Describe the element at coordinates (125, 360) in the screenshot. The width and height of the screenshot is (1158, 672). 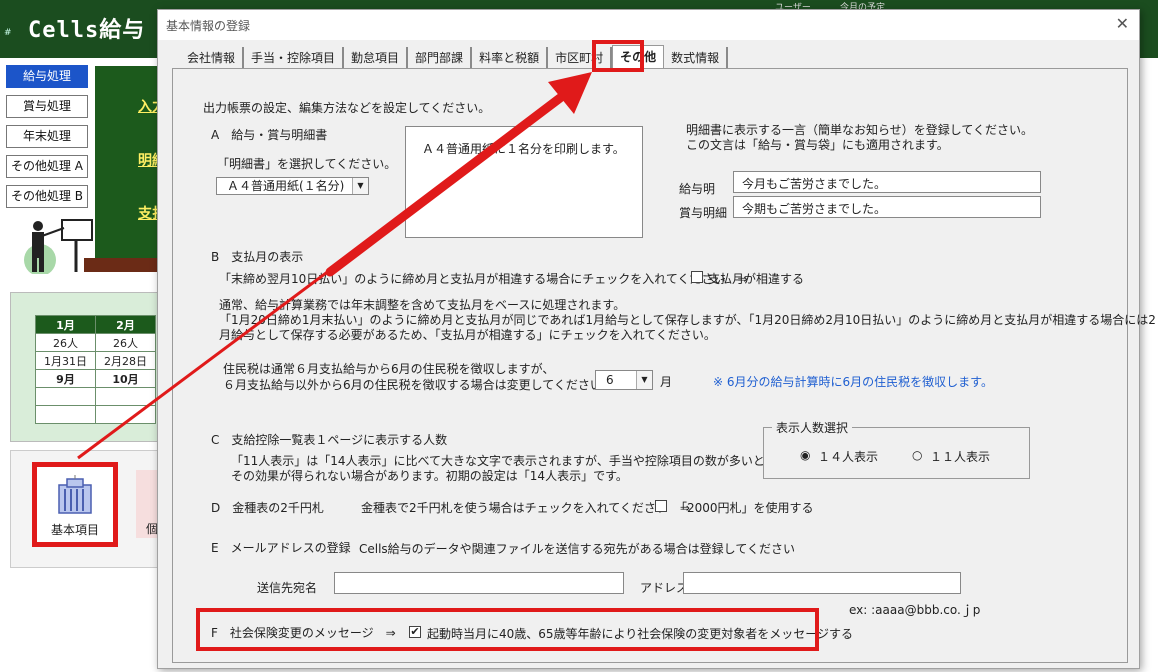
I see `calendar-cell: 2月28日` at that location.